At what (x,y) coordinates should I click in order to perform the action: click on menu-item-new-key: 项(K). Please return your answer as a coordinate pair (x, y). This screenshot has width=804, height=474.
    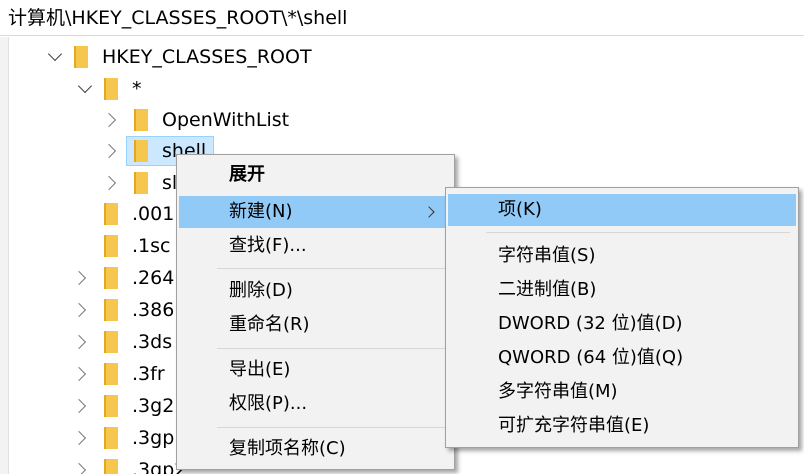
    Looking at the image, I should click on (622, 210).